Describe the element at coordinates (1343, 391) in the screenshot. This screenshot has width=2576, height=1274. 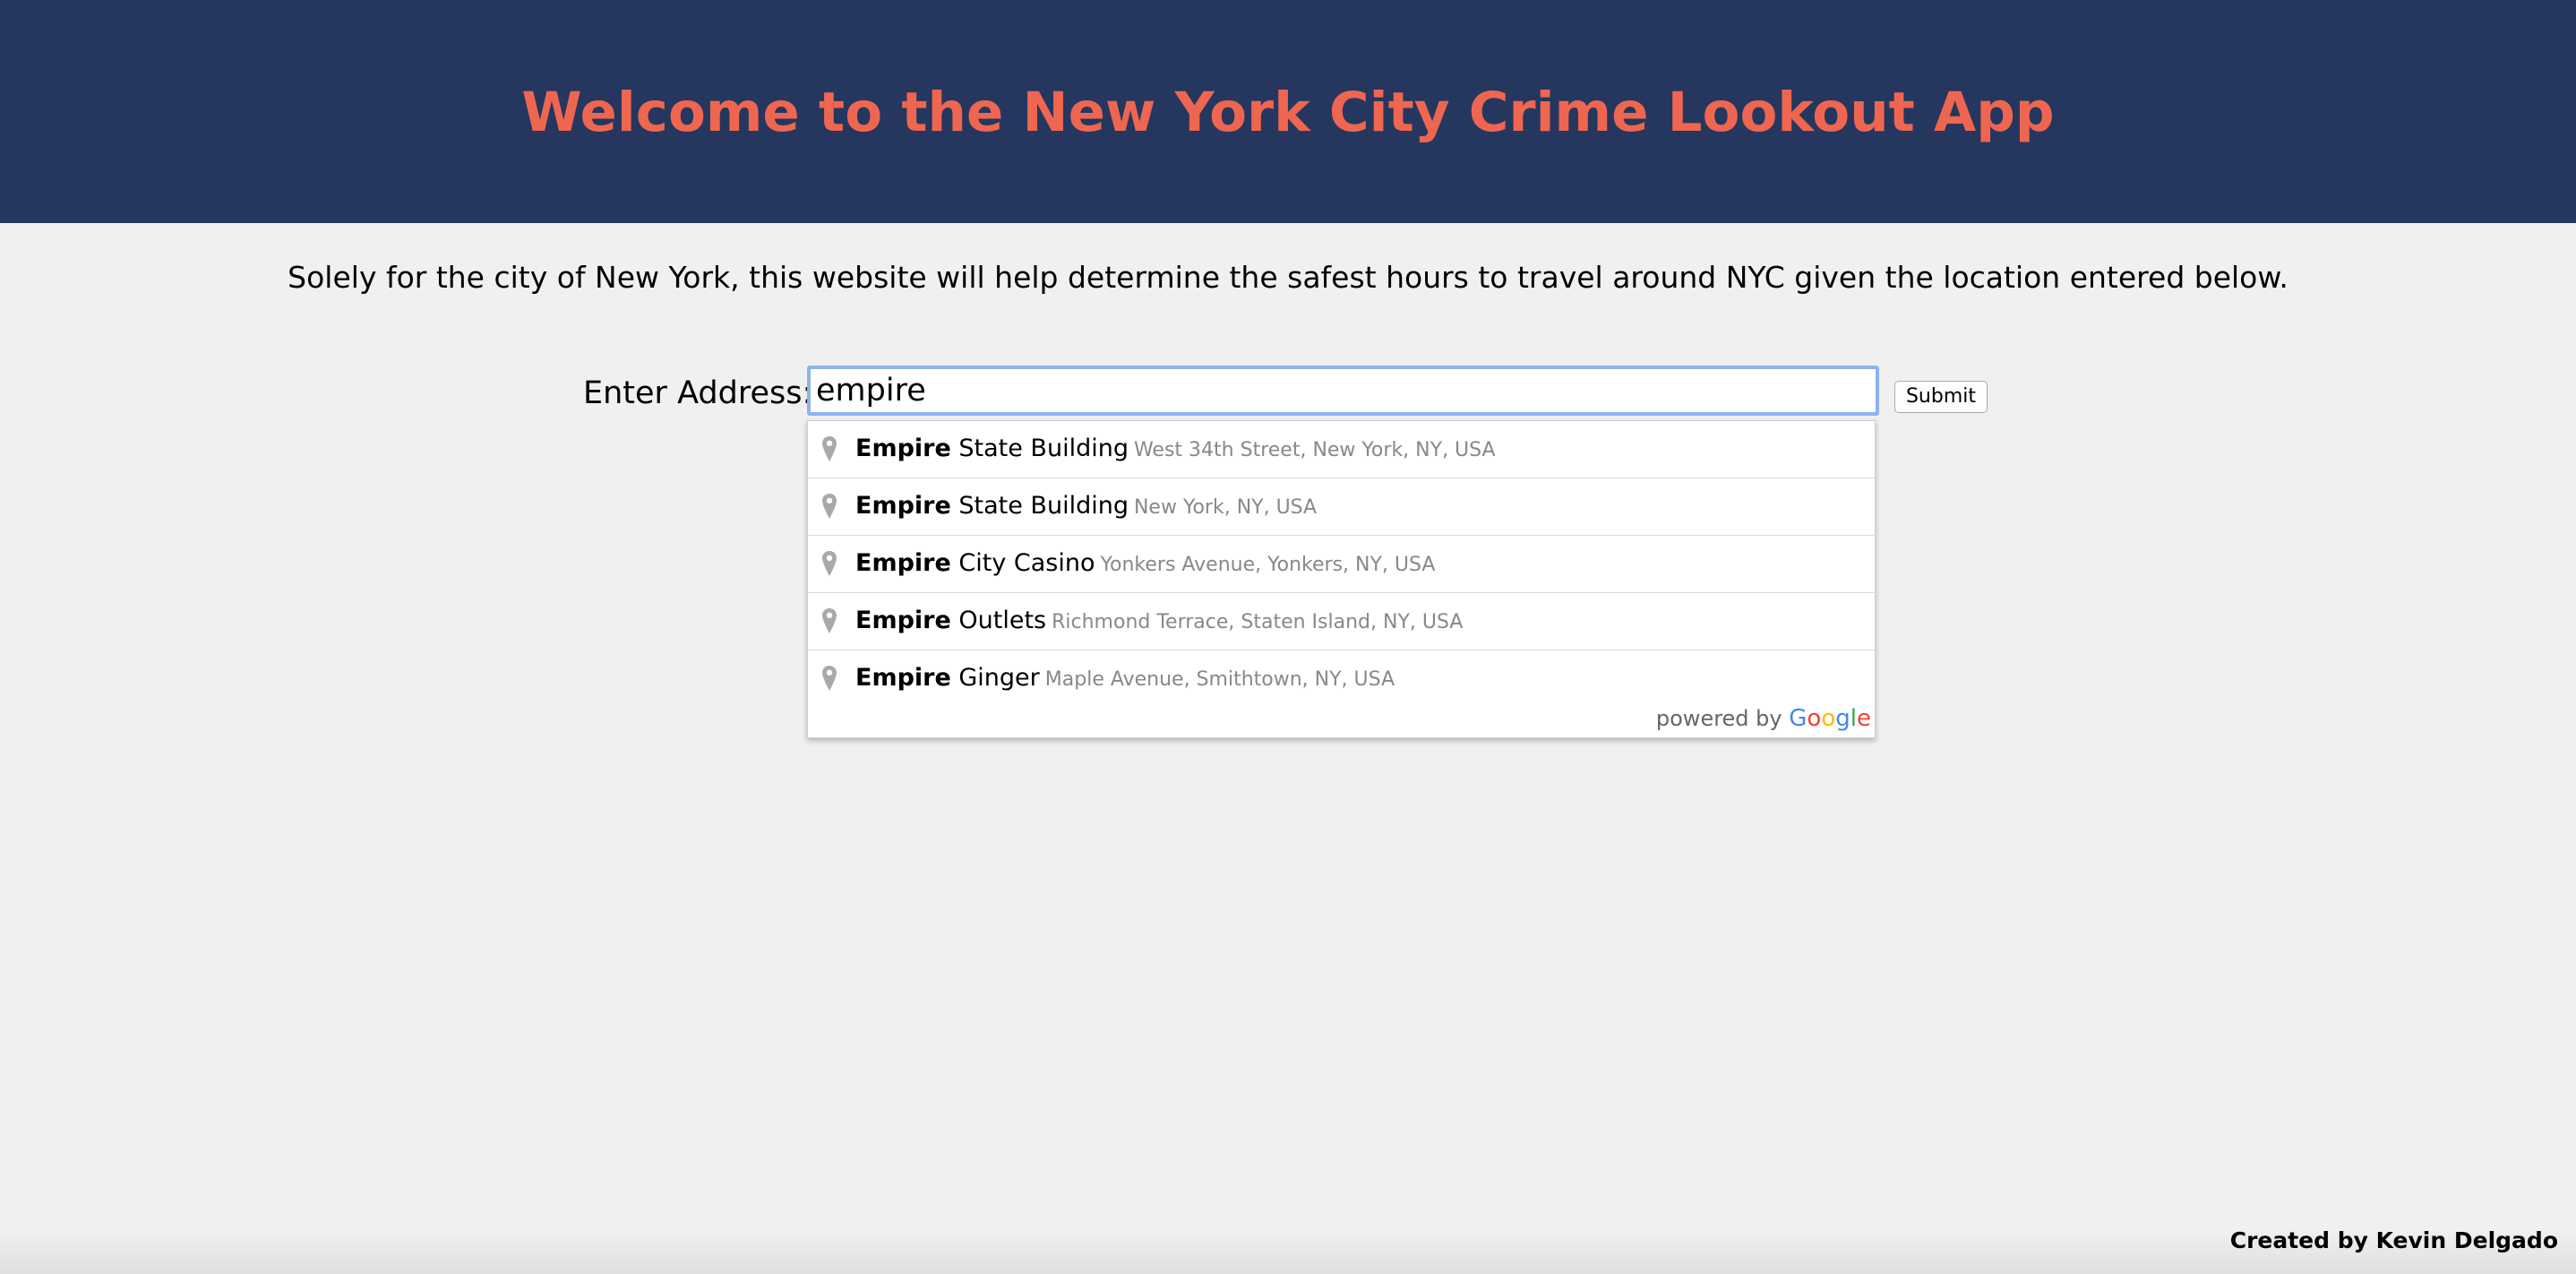
I see `address-input` at that location.